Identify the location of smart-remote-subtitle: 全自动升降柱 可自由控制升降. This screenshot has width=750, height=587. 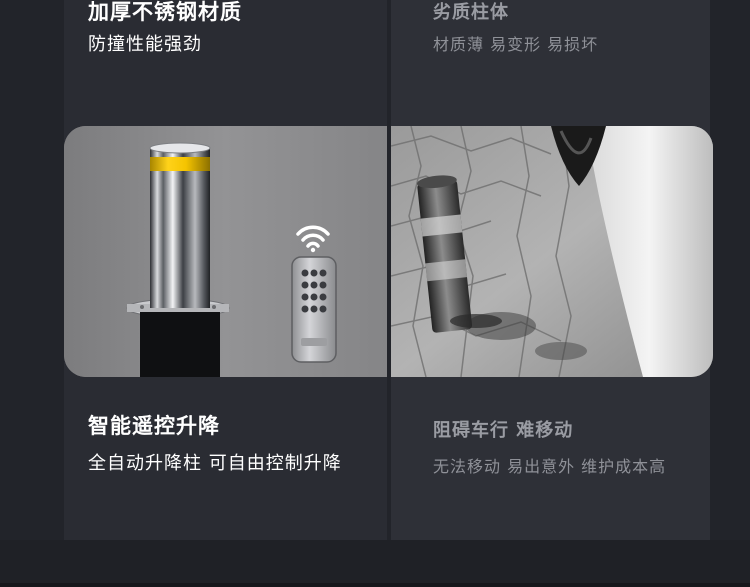
(215, 463).